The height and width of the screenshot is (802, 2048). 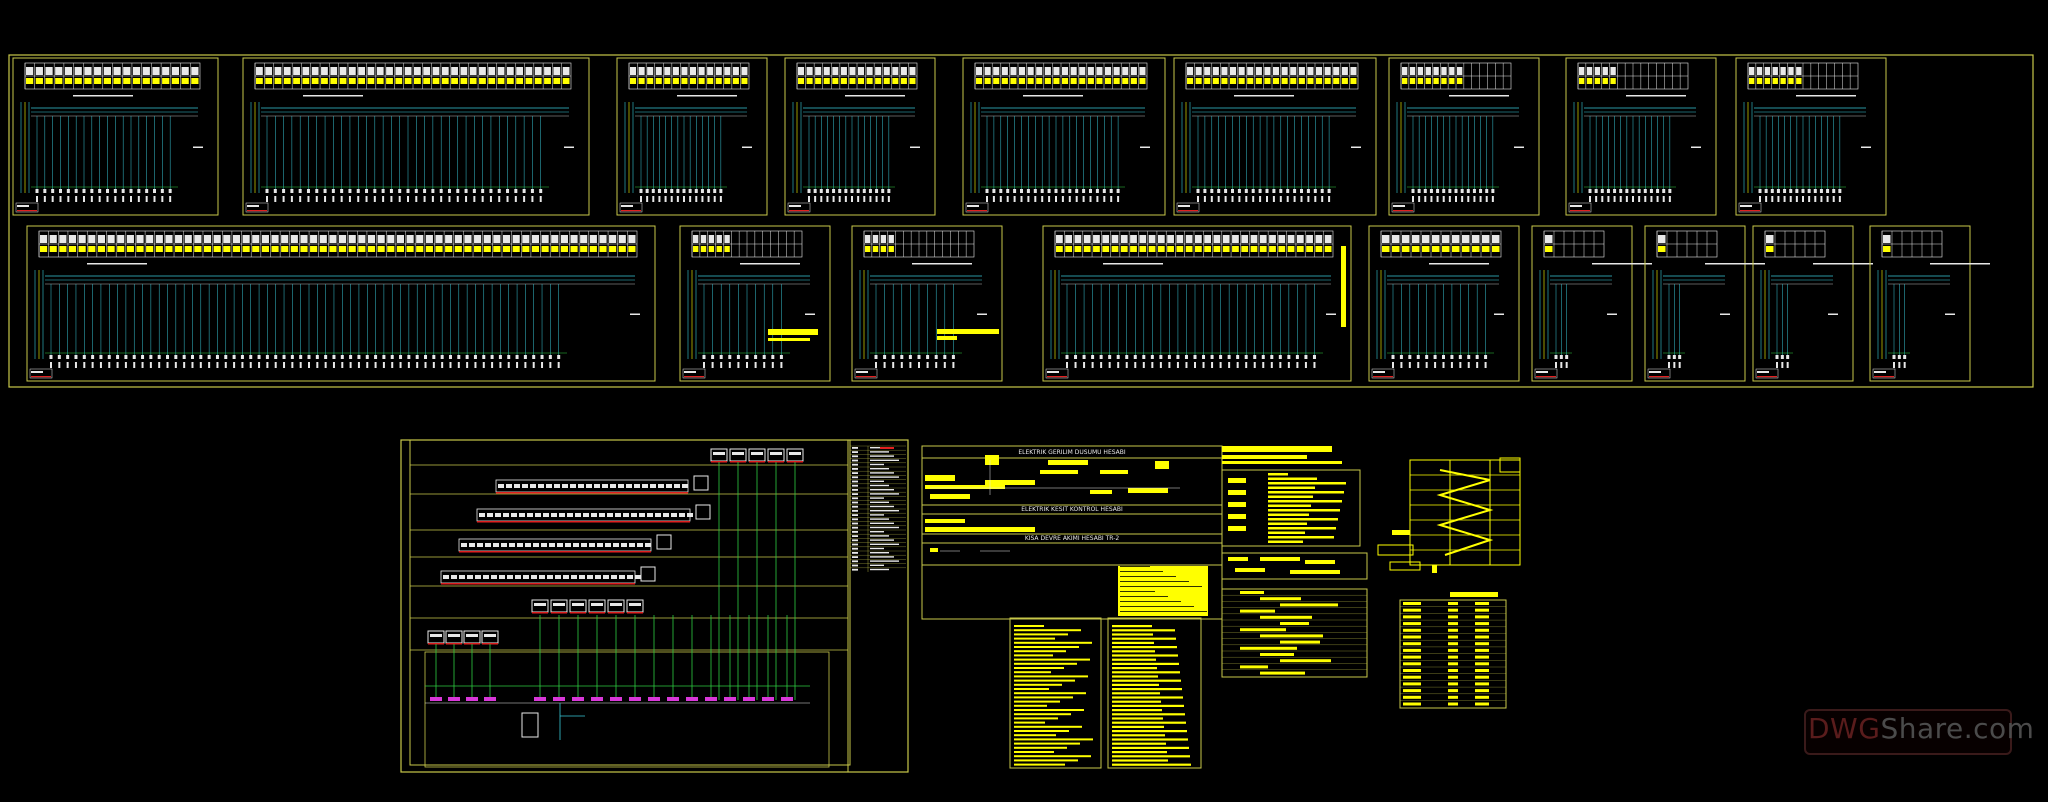 What do you see at coordinates (1072, 538) in the screenshot?
I see `calc-title-3: KISA DEVRE AKIMI HESABI TR-2` at bounding box center [1072, 538].